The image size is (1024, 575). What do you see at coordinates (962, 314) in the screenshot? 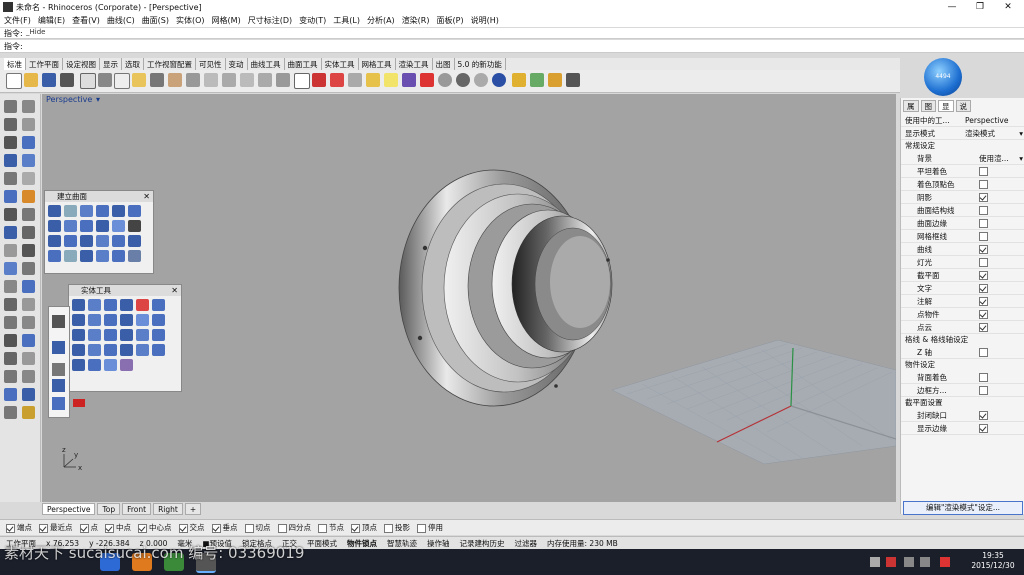
I see `display-option-row: 点物件` at bounding box center [962, 314].